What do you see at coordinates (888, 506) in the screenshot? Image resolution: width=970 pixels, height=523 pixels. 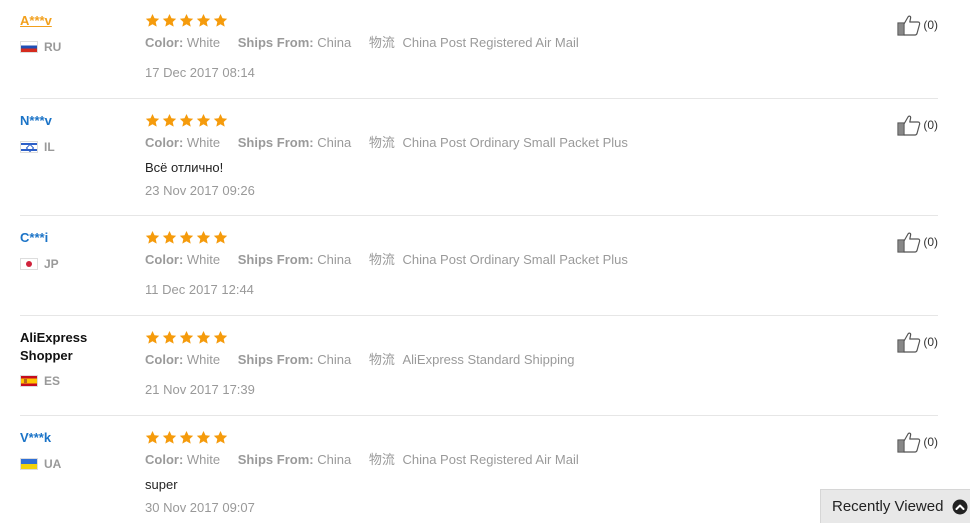 I see `recently-viewed-label: Recently Viewed` at bounding box center [888, 506].